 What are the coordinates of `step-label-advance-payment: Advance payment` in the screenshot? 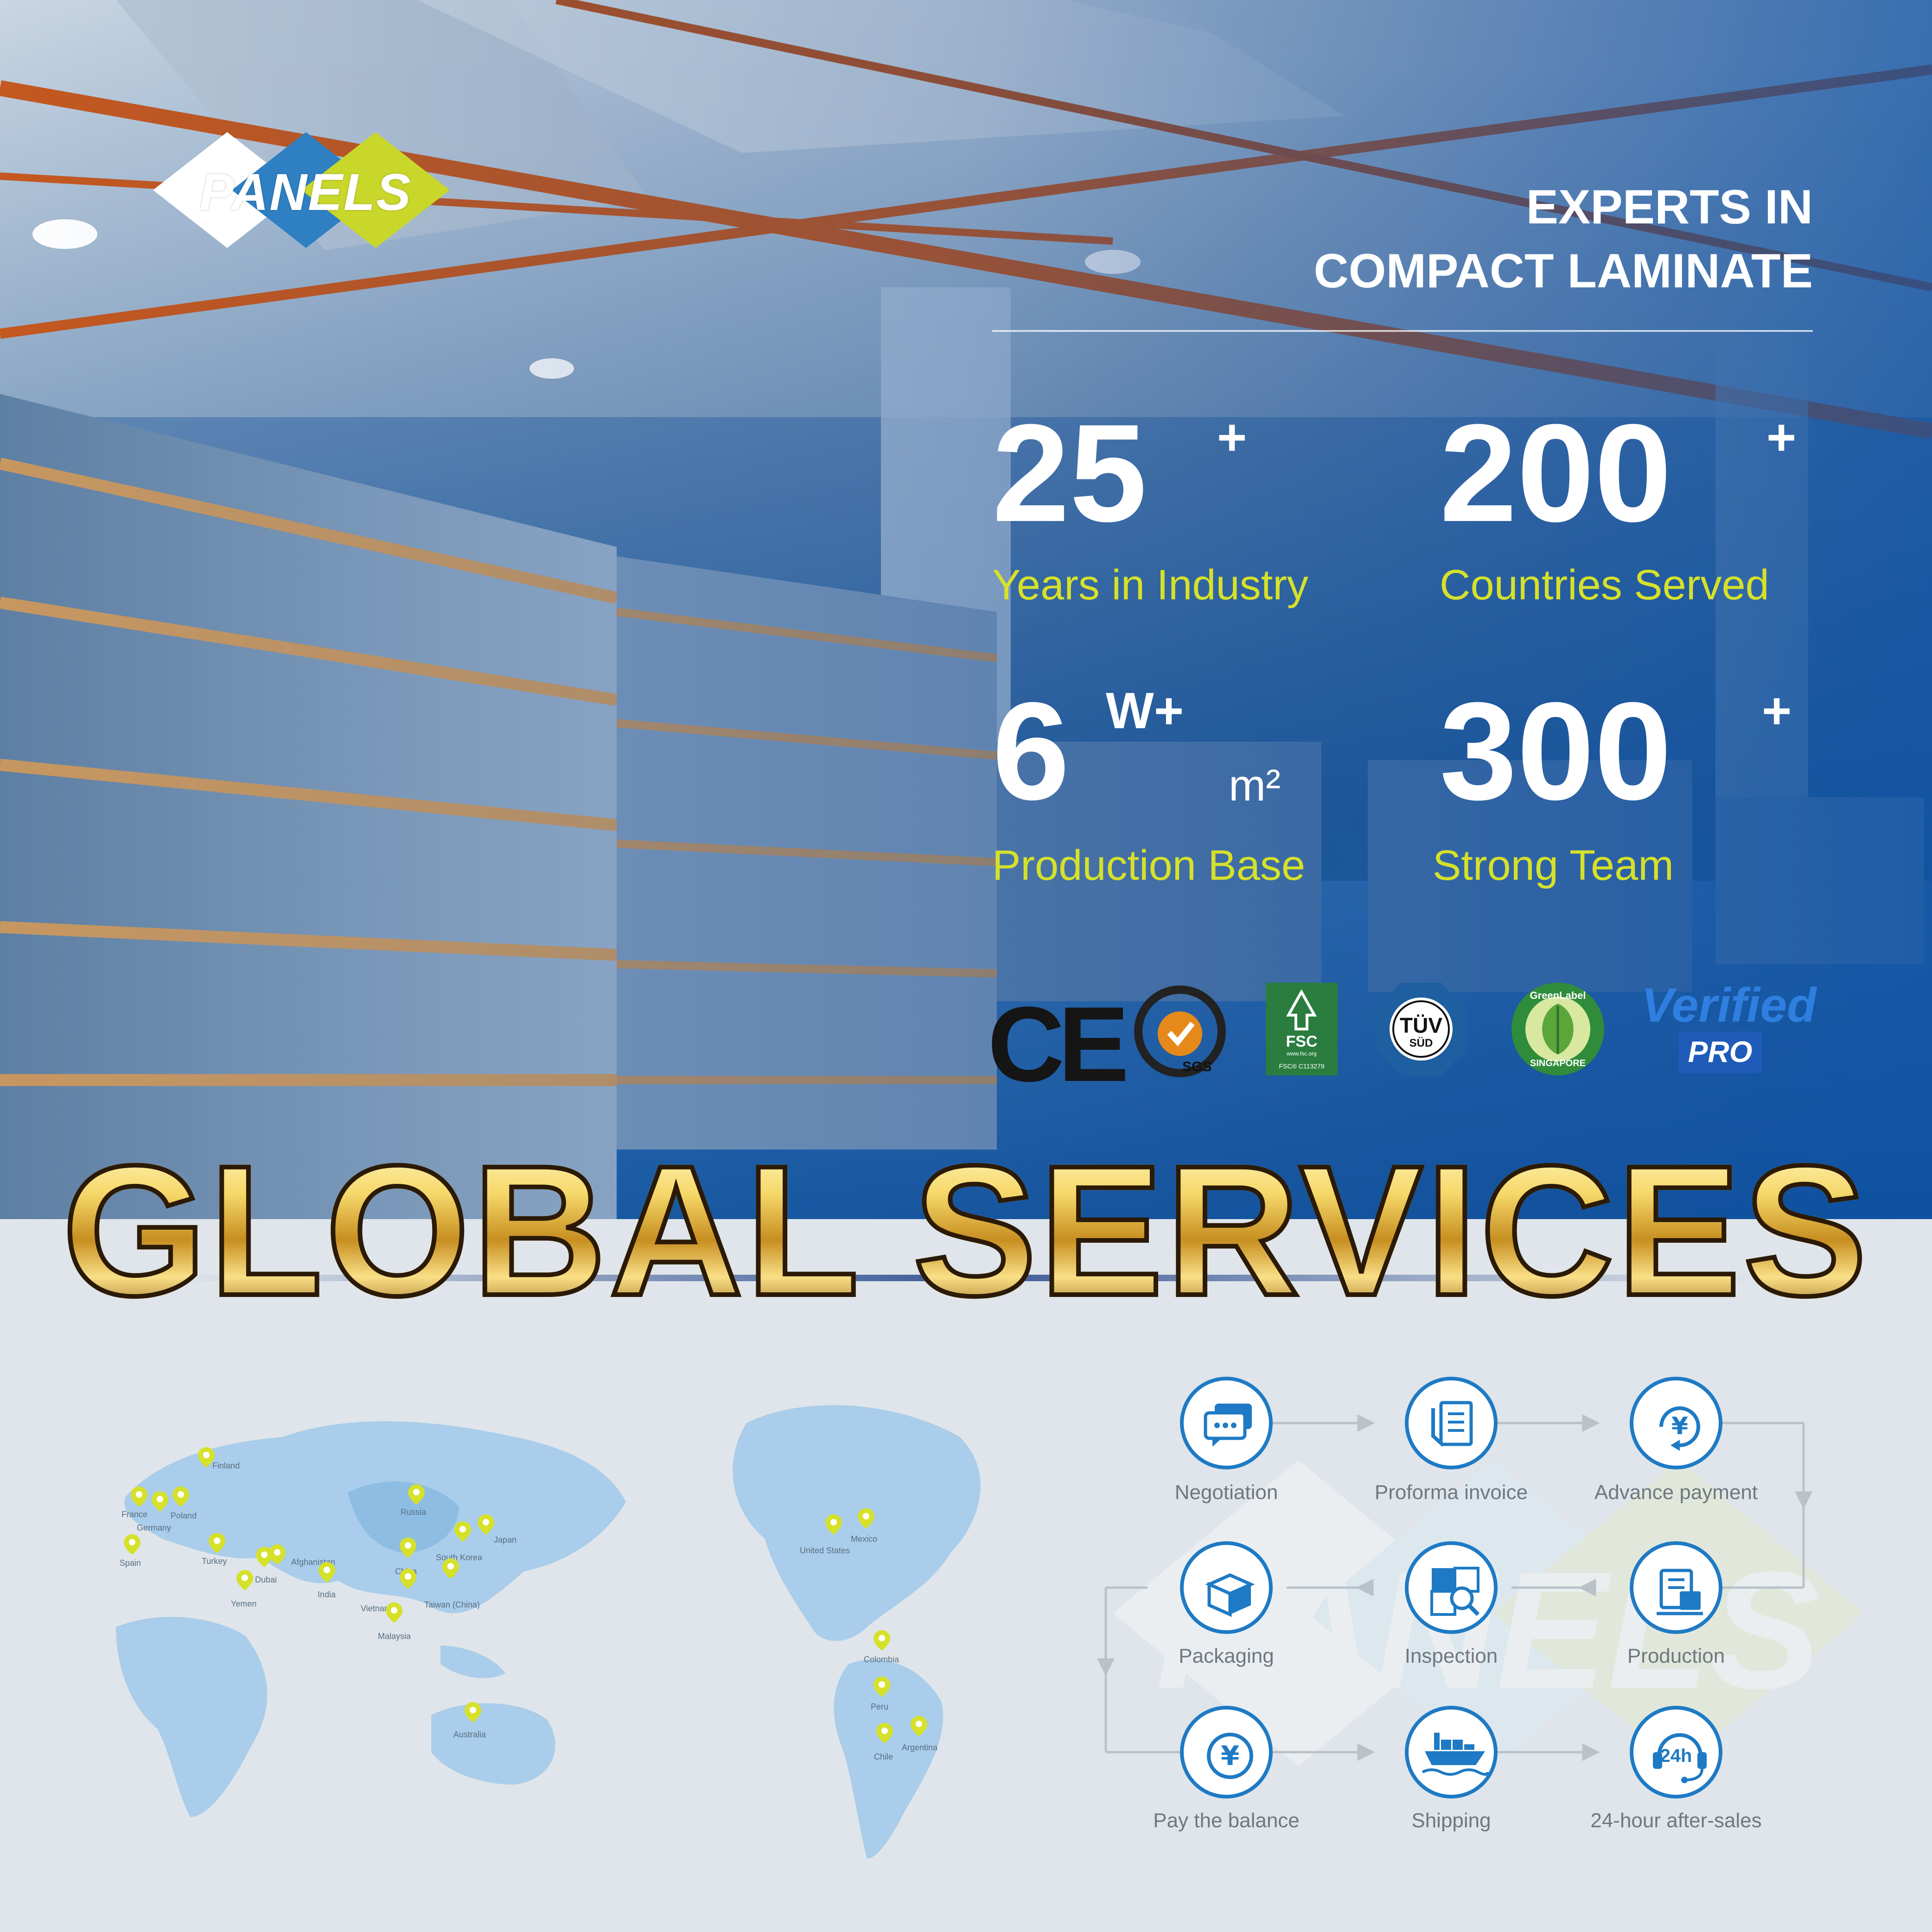 It's located at (1676, 1492).